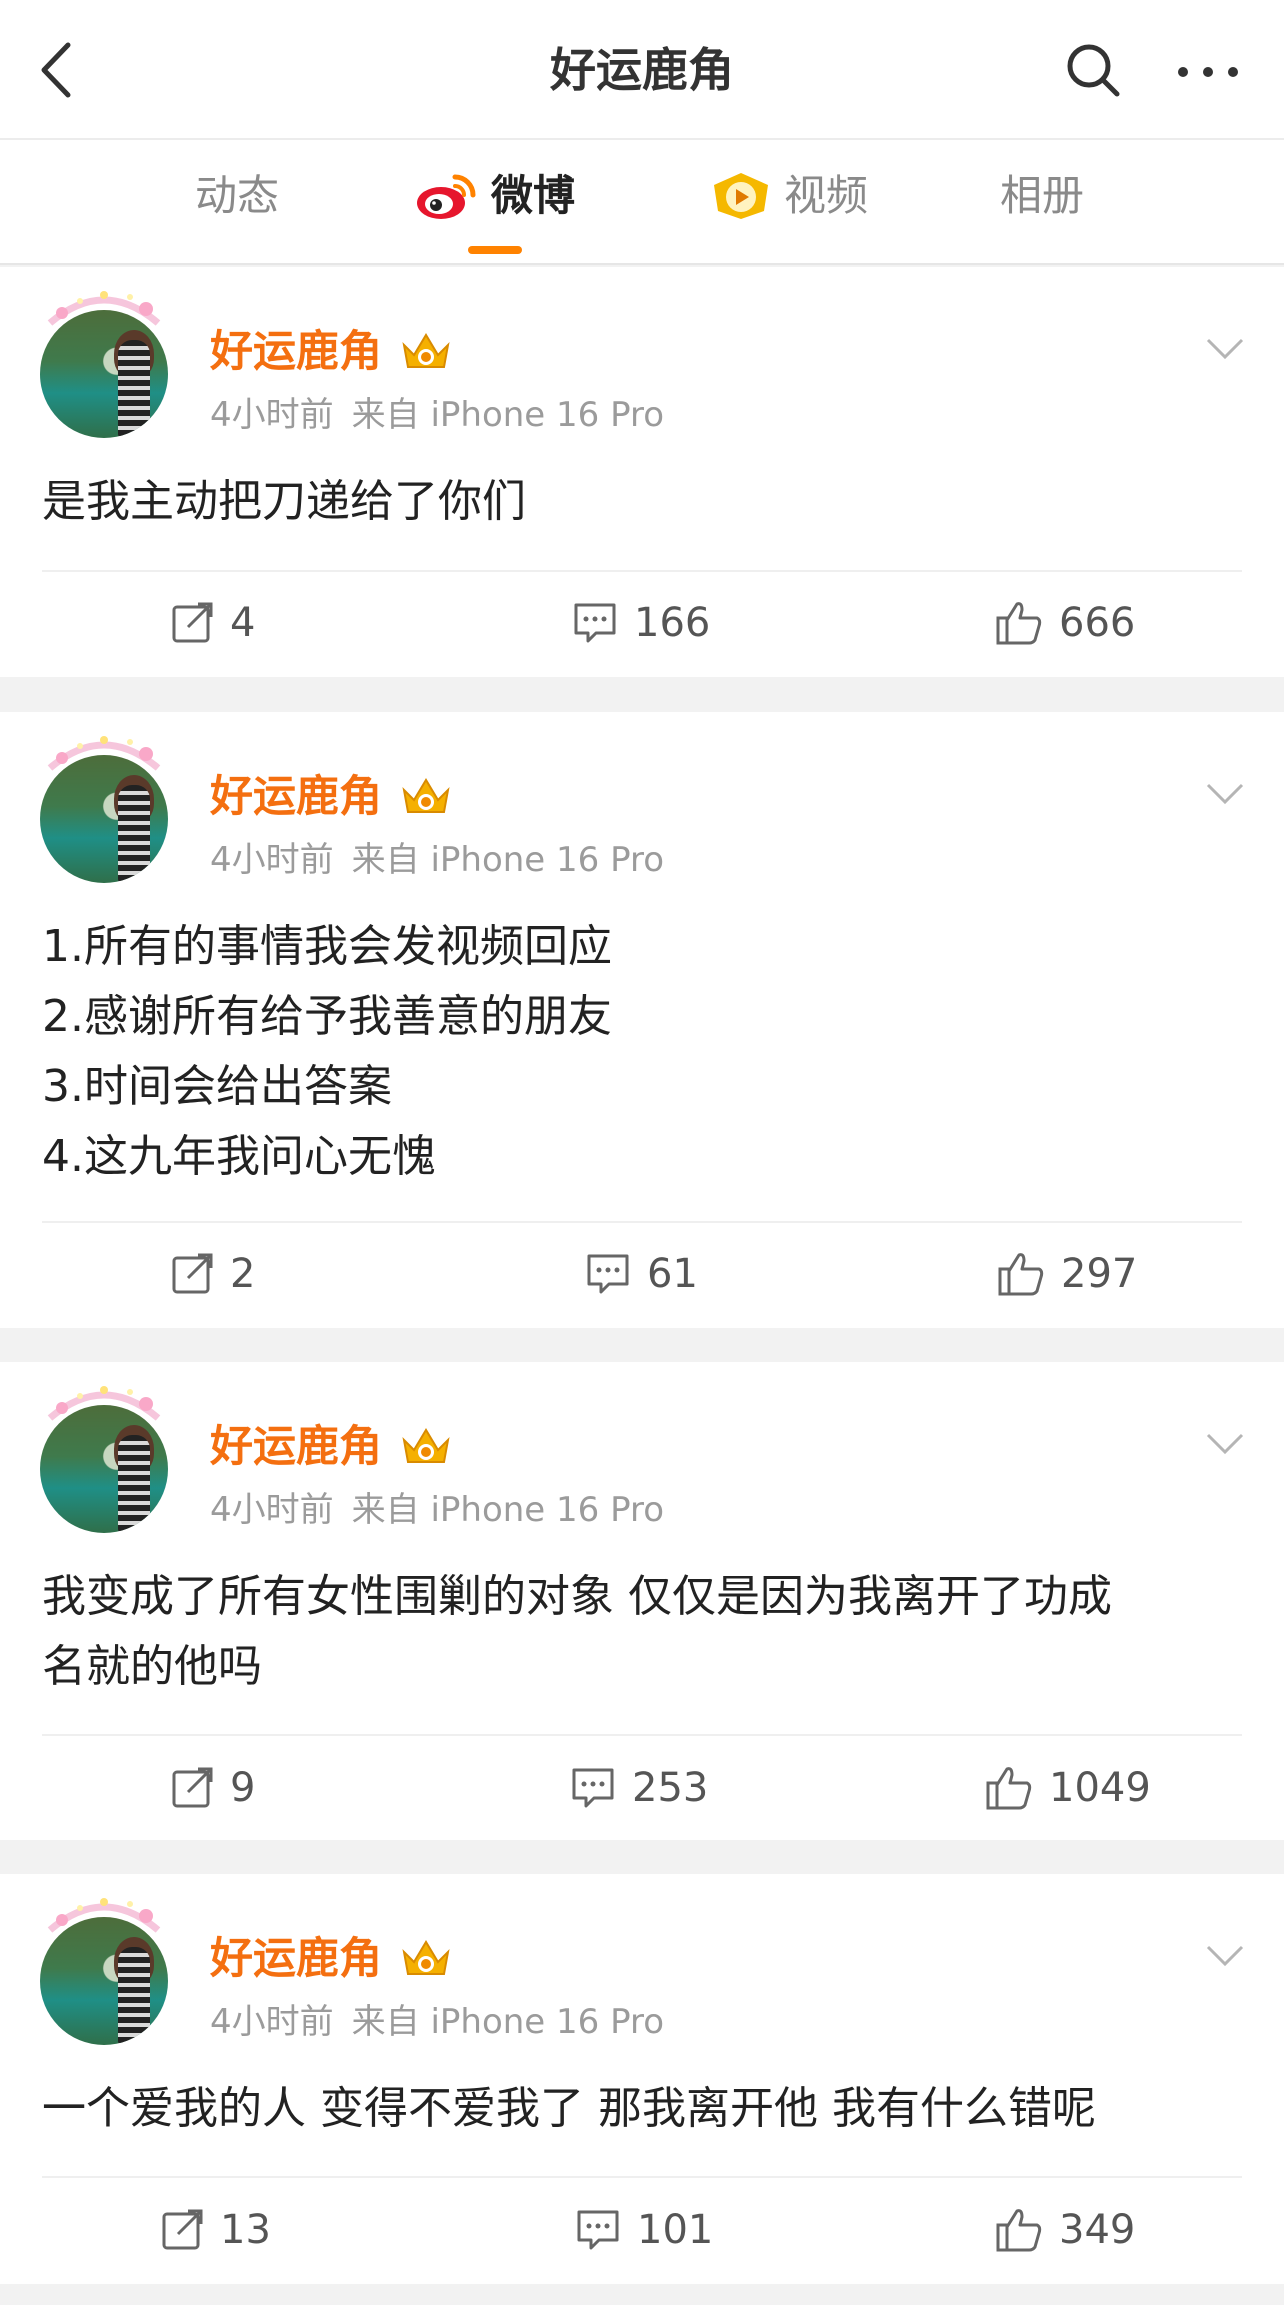  I want to click on profile-tabs: 动态 微博 视频 相册, so click(642, 202).